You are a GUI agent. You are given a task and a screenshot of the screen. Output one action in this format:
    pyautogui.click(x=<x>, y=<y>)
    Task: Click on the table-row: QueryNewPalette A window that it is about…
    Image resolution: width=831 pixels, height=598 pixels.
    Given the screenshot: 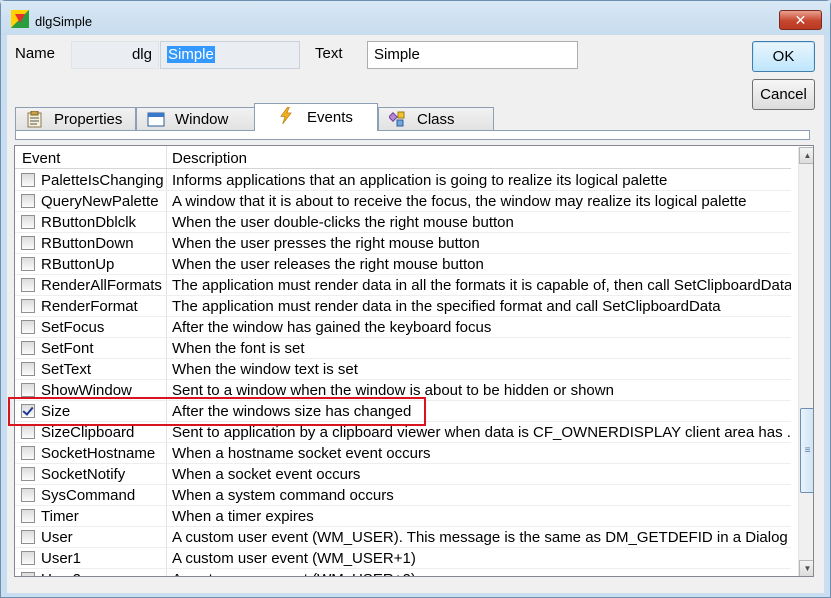 What is the action you would take?
    pyautogui.click(x=403, y=201)
    